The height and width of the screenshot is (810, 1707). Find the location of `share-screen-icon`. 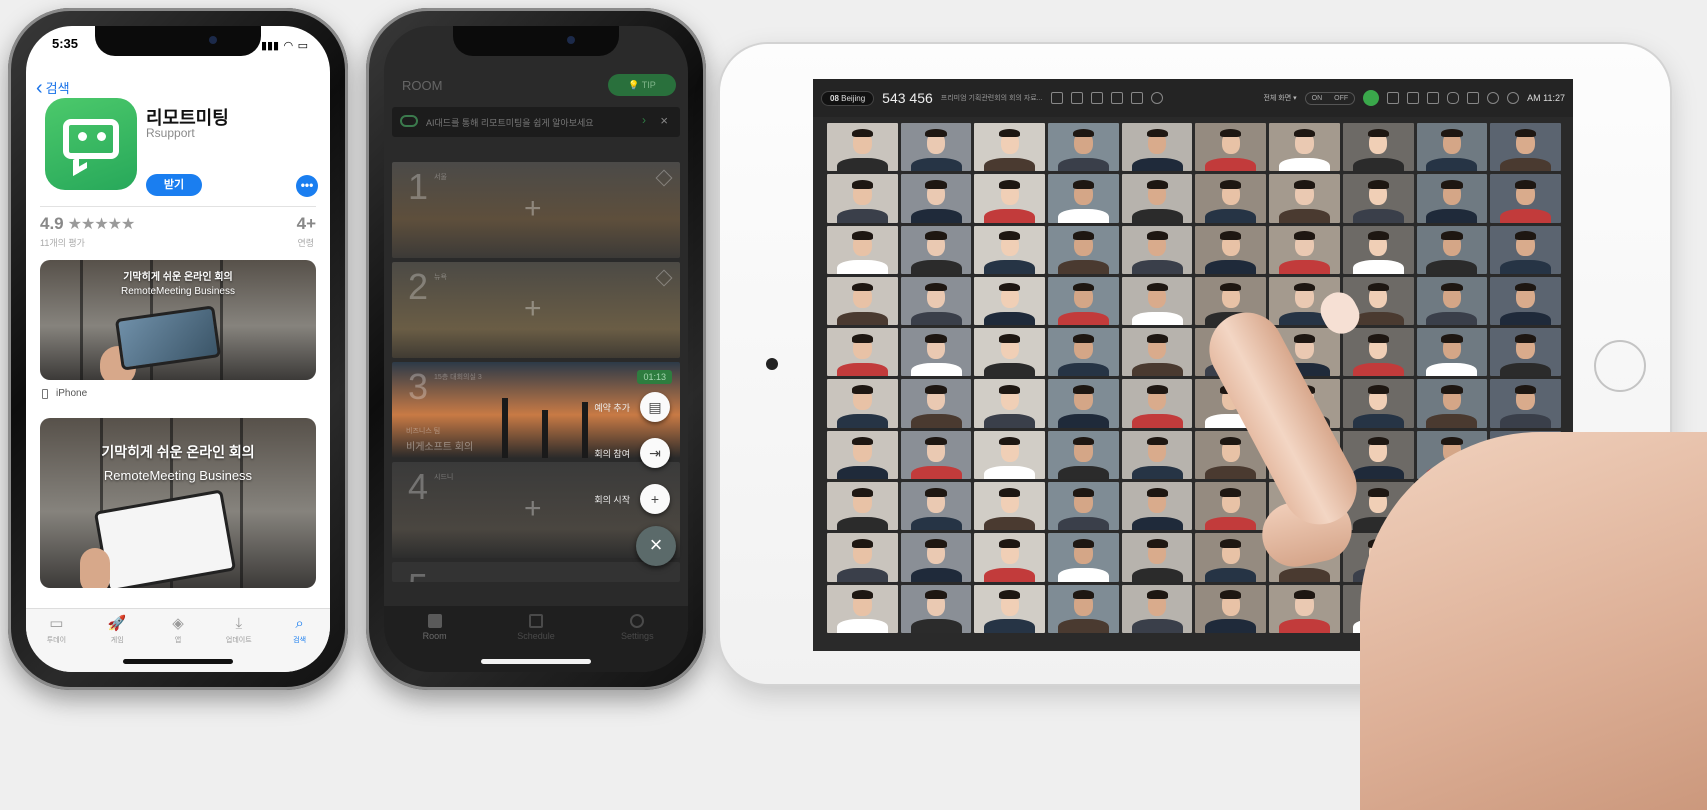

share-screen-icon is located at coordinates (1413, 98).